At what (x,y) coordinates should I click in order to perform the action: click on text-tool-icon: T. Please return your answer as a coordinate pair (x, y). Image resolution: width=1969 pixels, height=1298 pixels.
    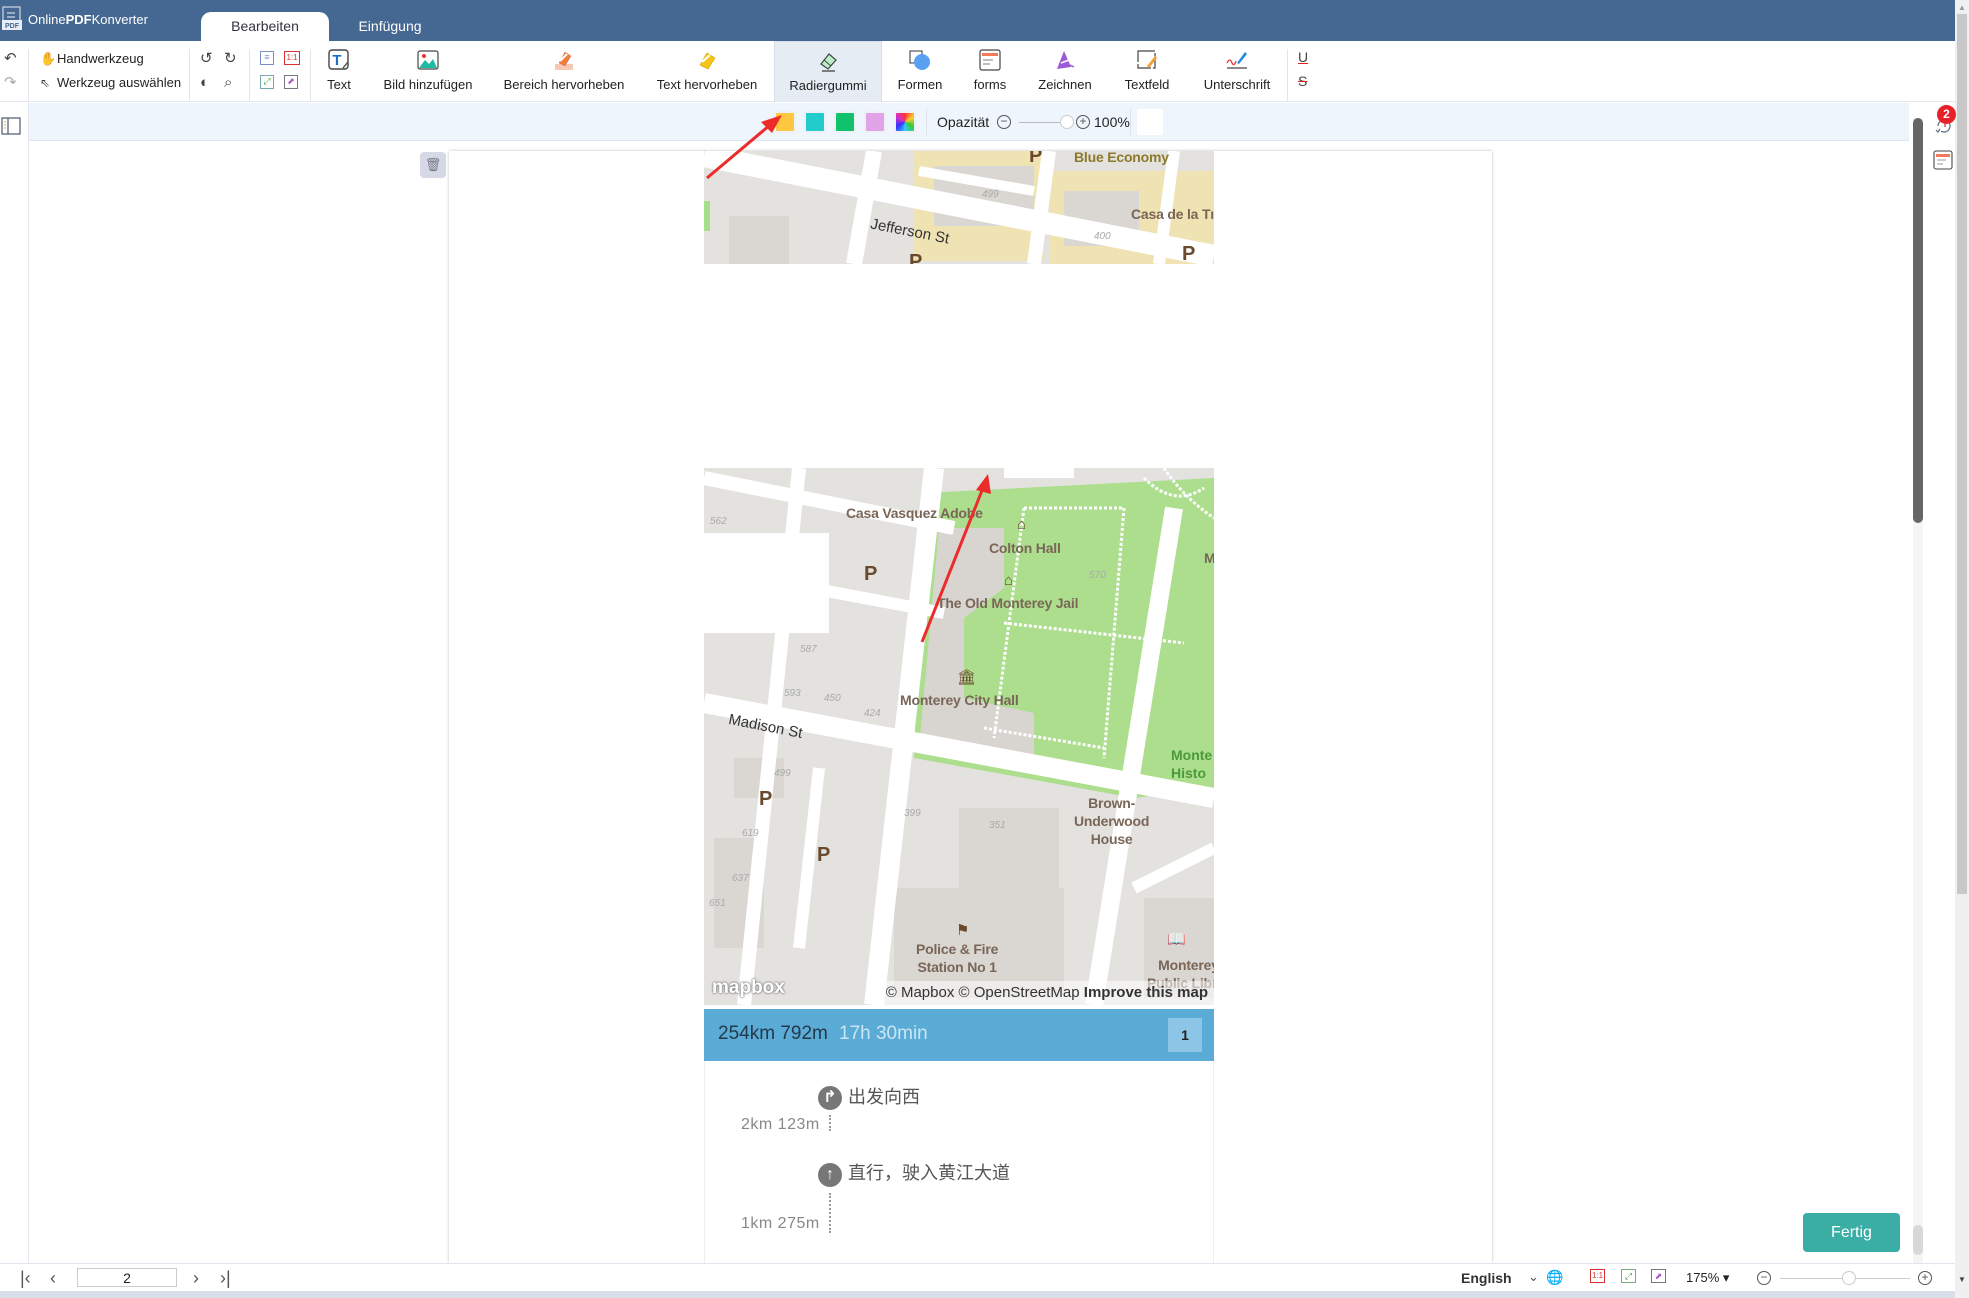
    Looking at the image, I should click on (338, 59).